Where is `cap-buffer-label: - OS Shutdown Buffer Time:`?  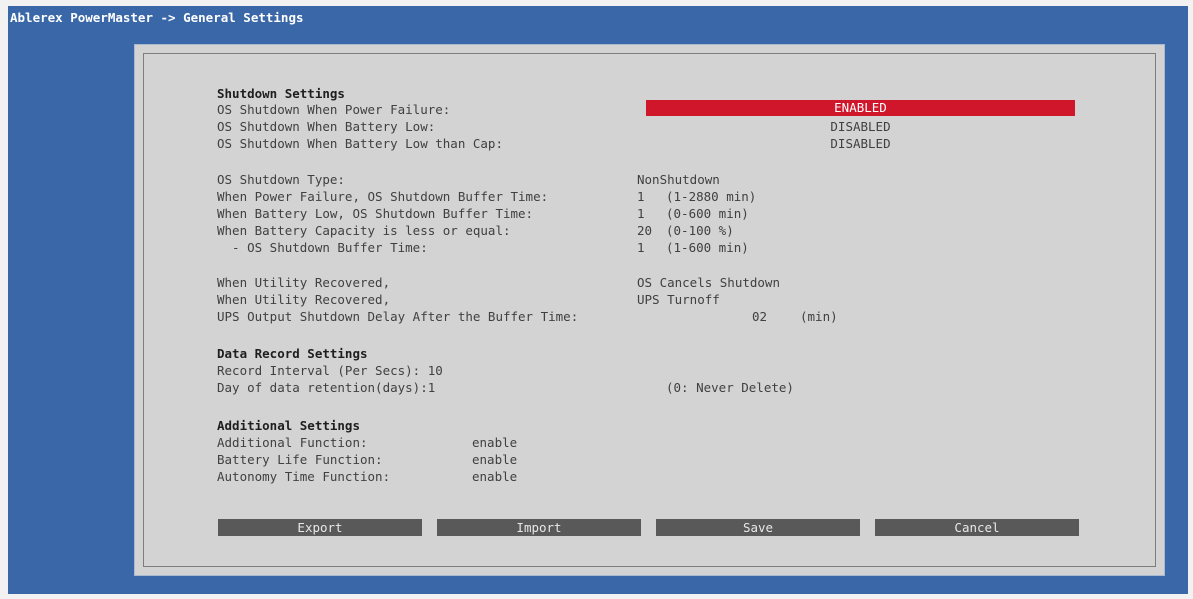
cap-buffer-label: - OS Shutdown Buffer Time: is located at coordinates (322, 247).